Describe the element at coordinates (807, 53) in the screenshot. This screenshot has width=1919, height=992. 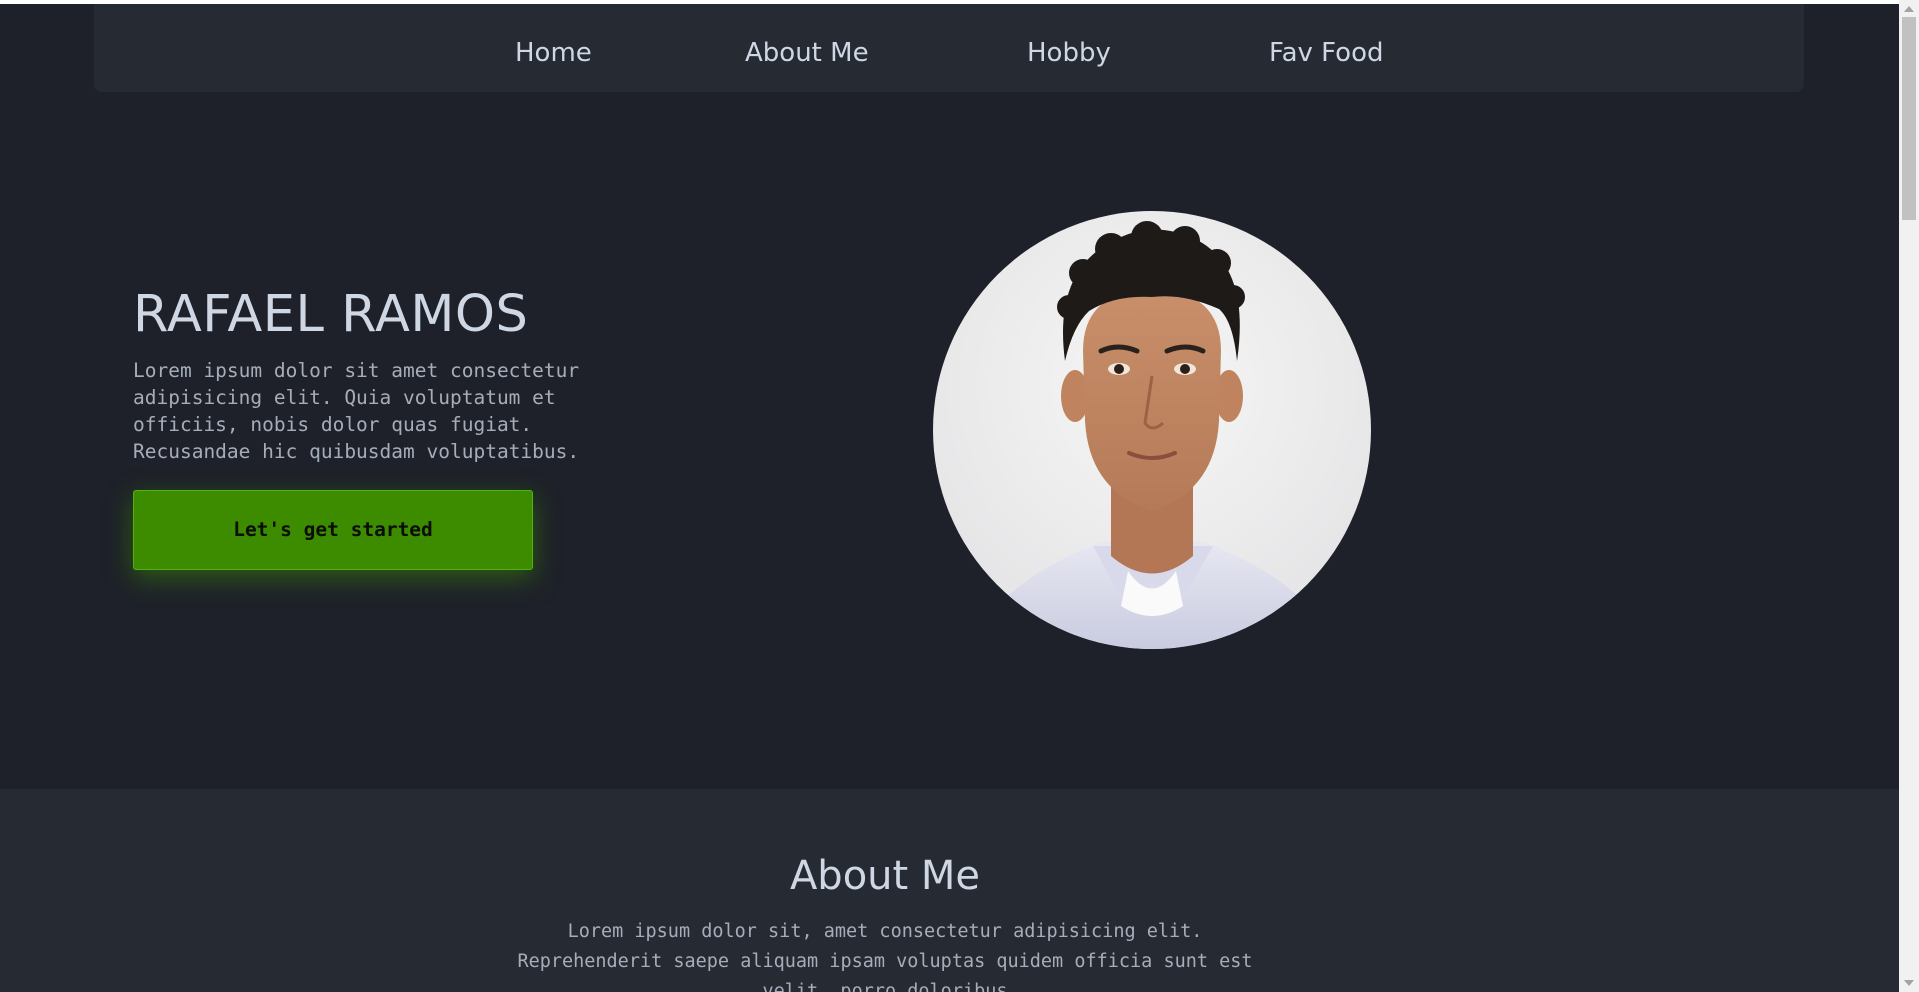
I see `nav-link-about-me: About Me` at that location.